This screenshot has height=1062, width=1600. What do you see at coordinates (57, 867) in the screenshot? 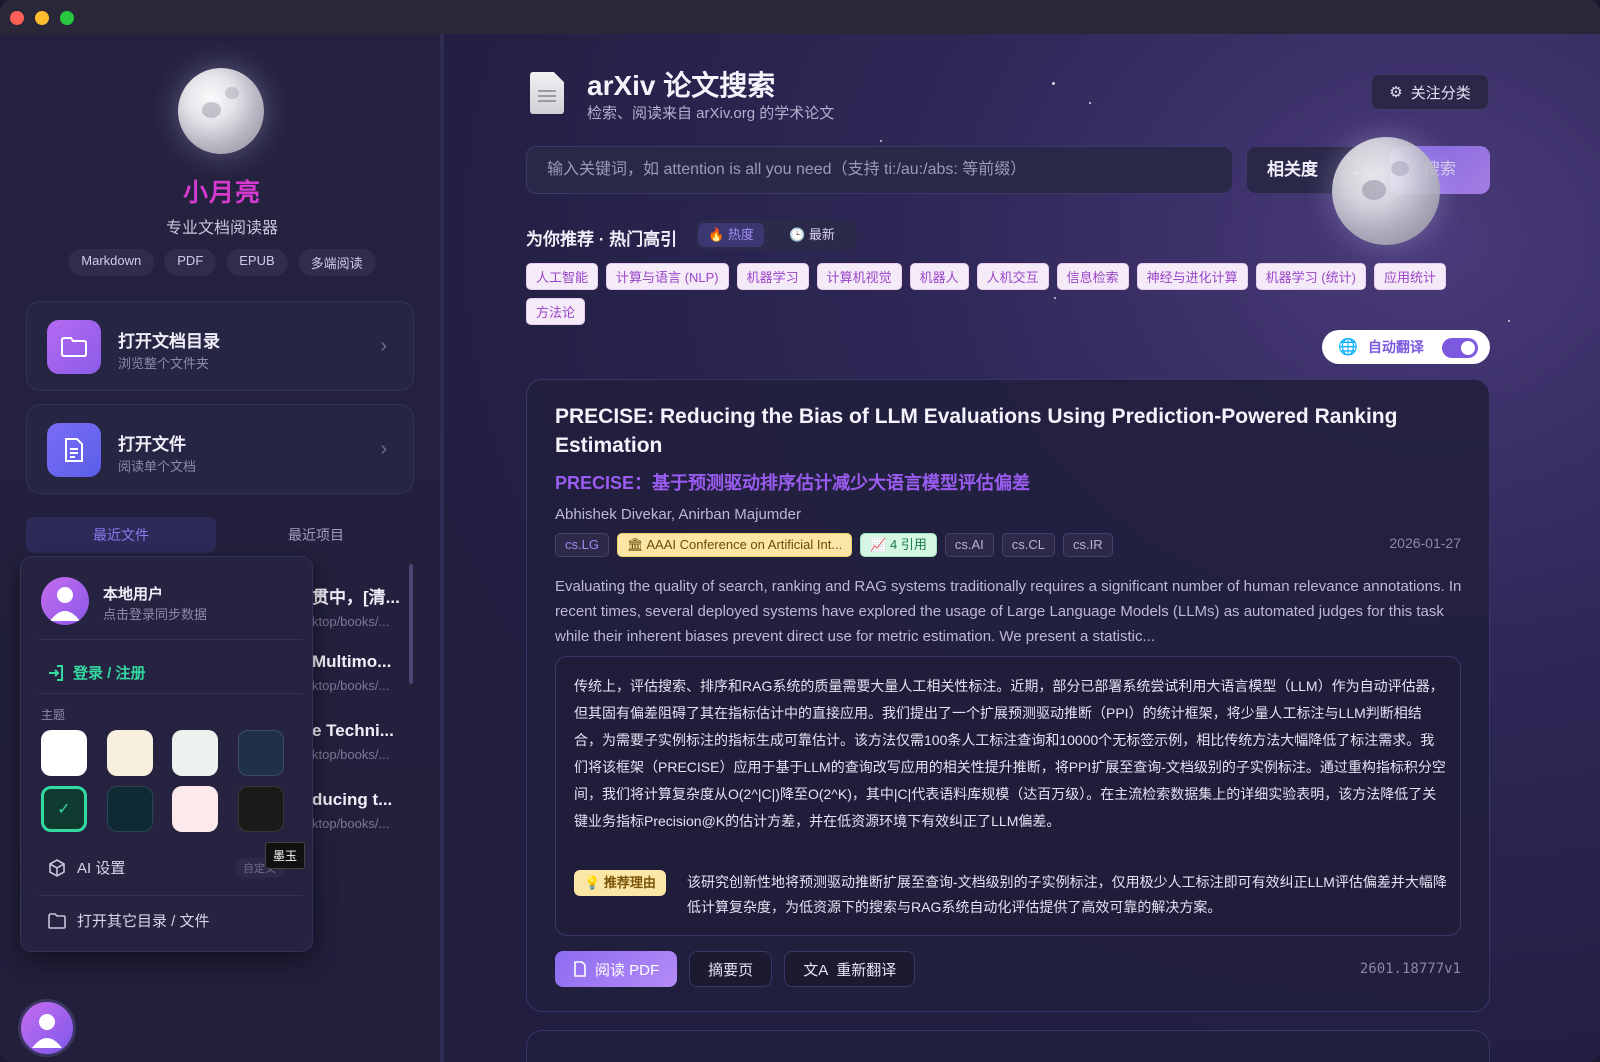
I see `cube-icon` at bounding box center [57, 867].